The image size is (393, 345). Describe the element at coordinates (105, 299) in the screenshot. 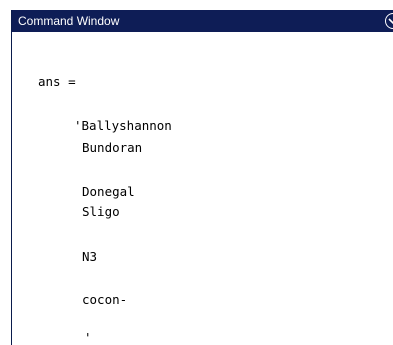

I see `output-line: cocon-` at that location.